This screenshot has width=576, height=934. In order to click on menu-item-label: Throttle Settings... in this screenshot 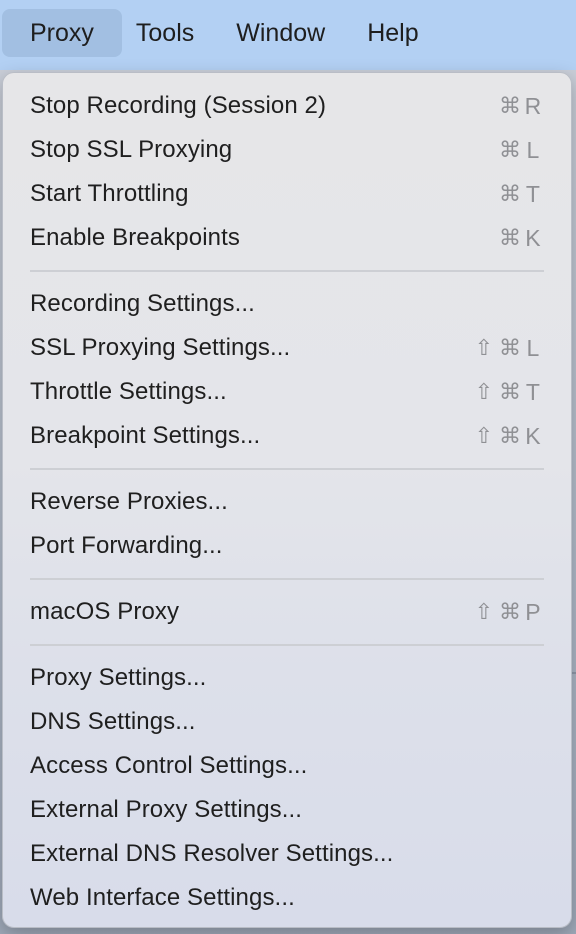, I will do `click(128, 391)`.